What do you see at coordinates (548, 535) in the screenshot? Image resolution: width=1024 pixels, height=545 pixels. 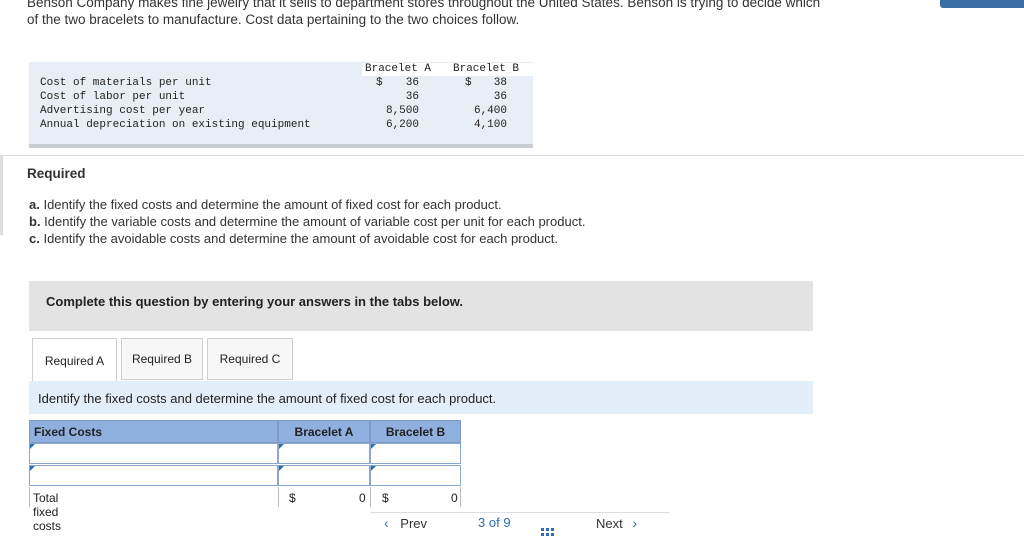 I see `grid-icon` at bounding box center [548, 535].